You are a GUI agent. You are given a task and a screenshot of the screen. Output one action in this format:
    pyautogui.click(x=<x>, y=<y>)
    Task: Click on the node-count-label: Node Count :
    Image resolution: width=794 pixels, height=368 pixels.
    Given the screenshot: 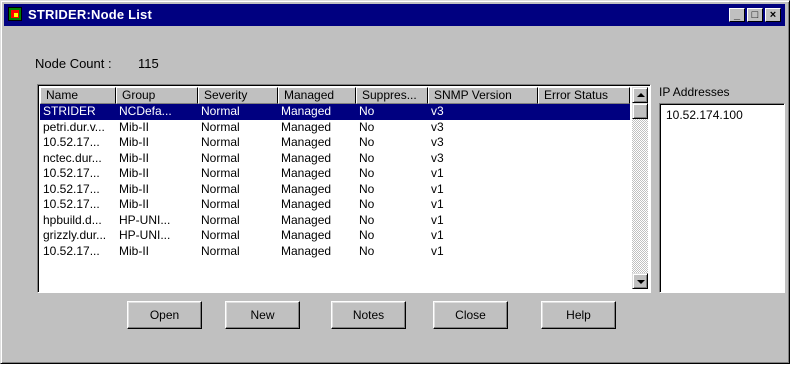 What is the action you would take?
    pyautogui.click(x=73, y=63)
    